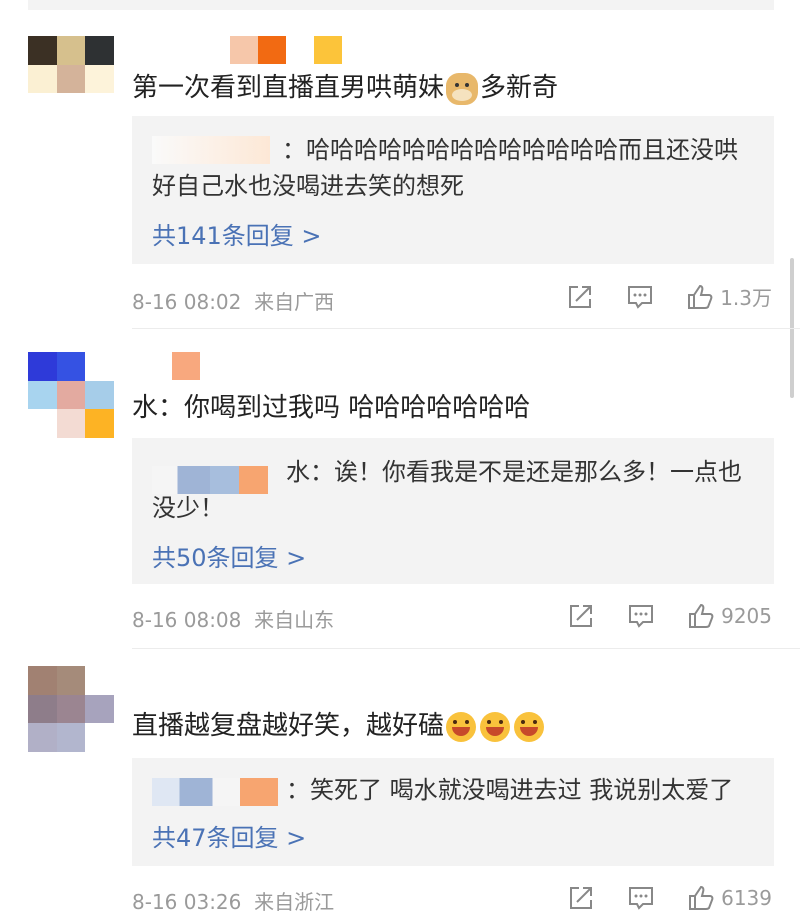 This screenshot has width=800, height=924. I want to click on comment-actions: 6139, so click(669, 898).